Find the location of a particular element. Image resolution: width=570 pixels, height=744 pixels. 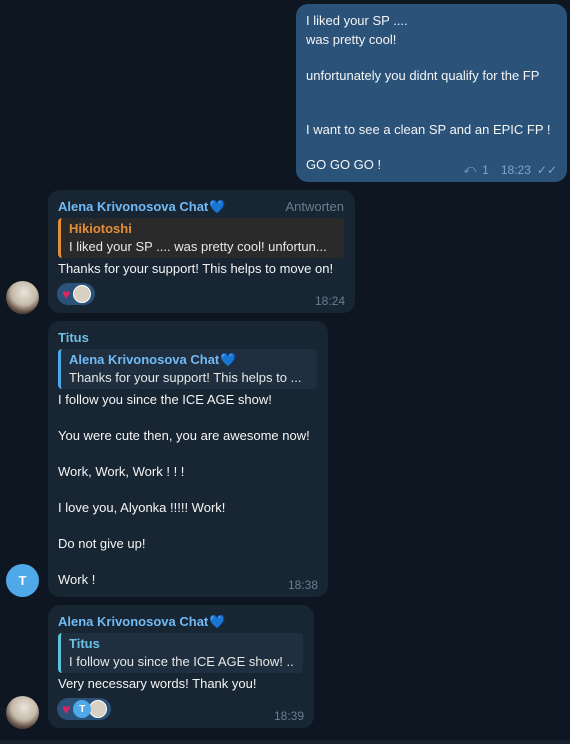

reactor-avatar-t: T is located at coordinates (82, 709).